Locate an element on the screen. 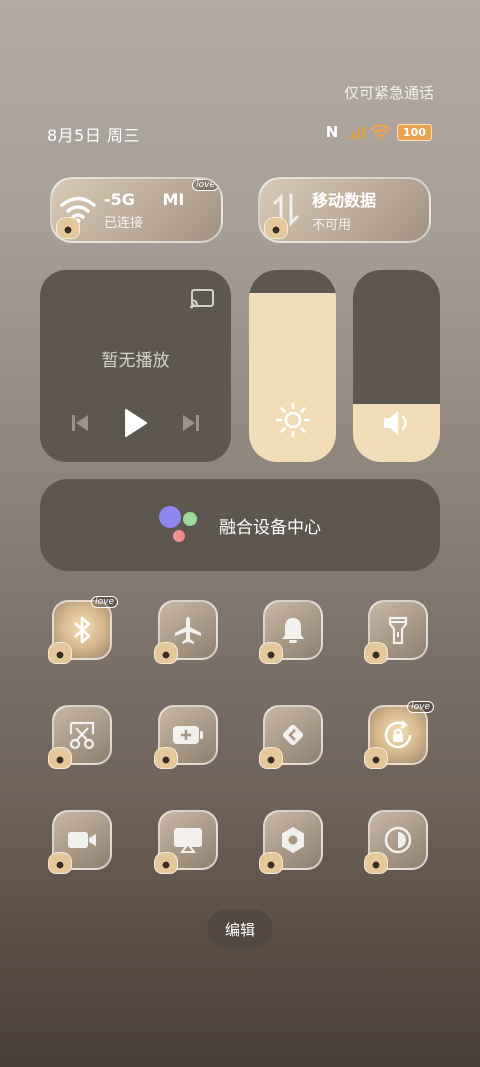 The height and width of the screenshot is (1067, 480). video-icon is located at coordinates (82, 840).